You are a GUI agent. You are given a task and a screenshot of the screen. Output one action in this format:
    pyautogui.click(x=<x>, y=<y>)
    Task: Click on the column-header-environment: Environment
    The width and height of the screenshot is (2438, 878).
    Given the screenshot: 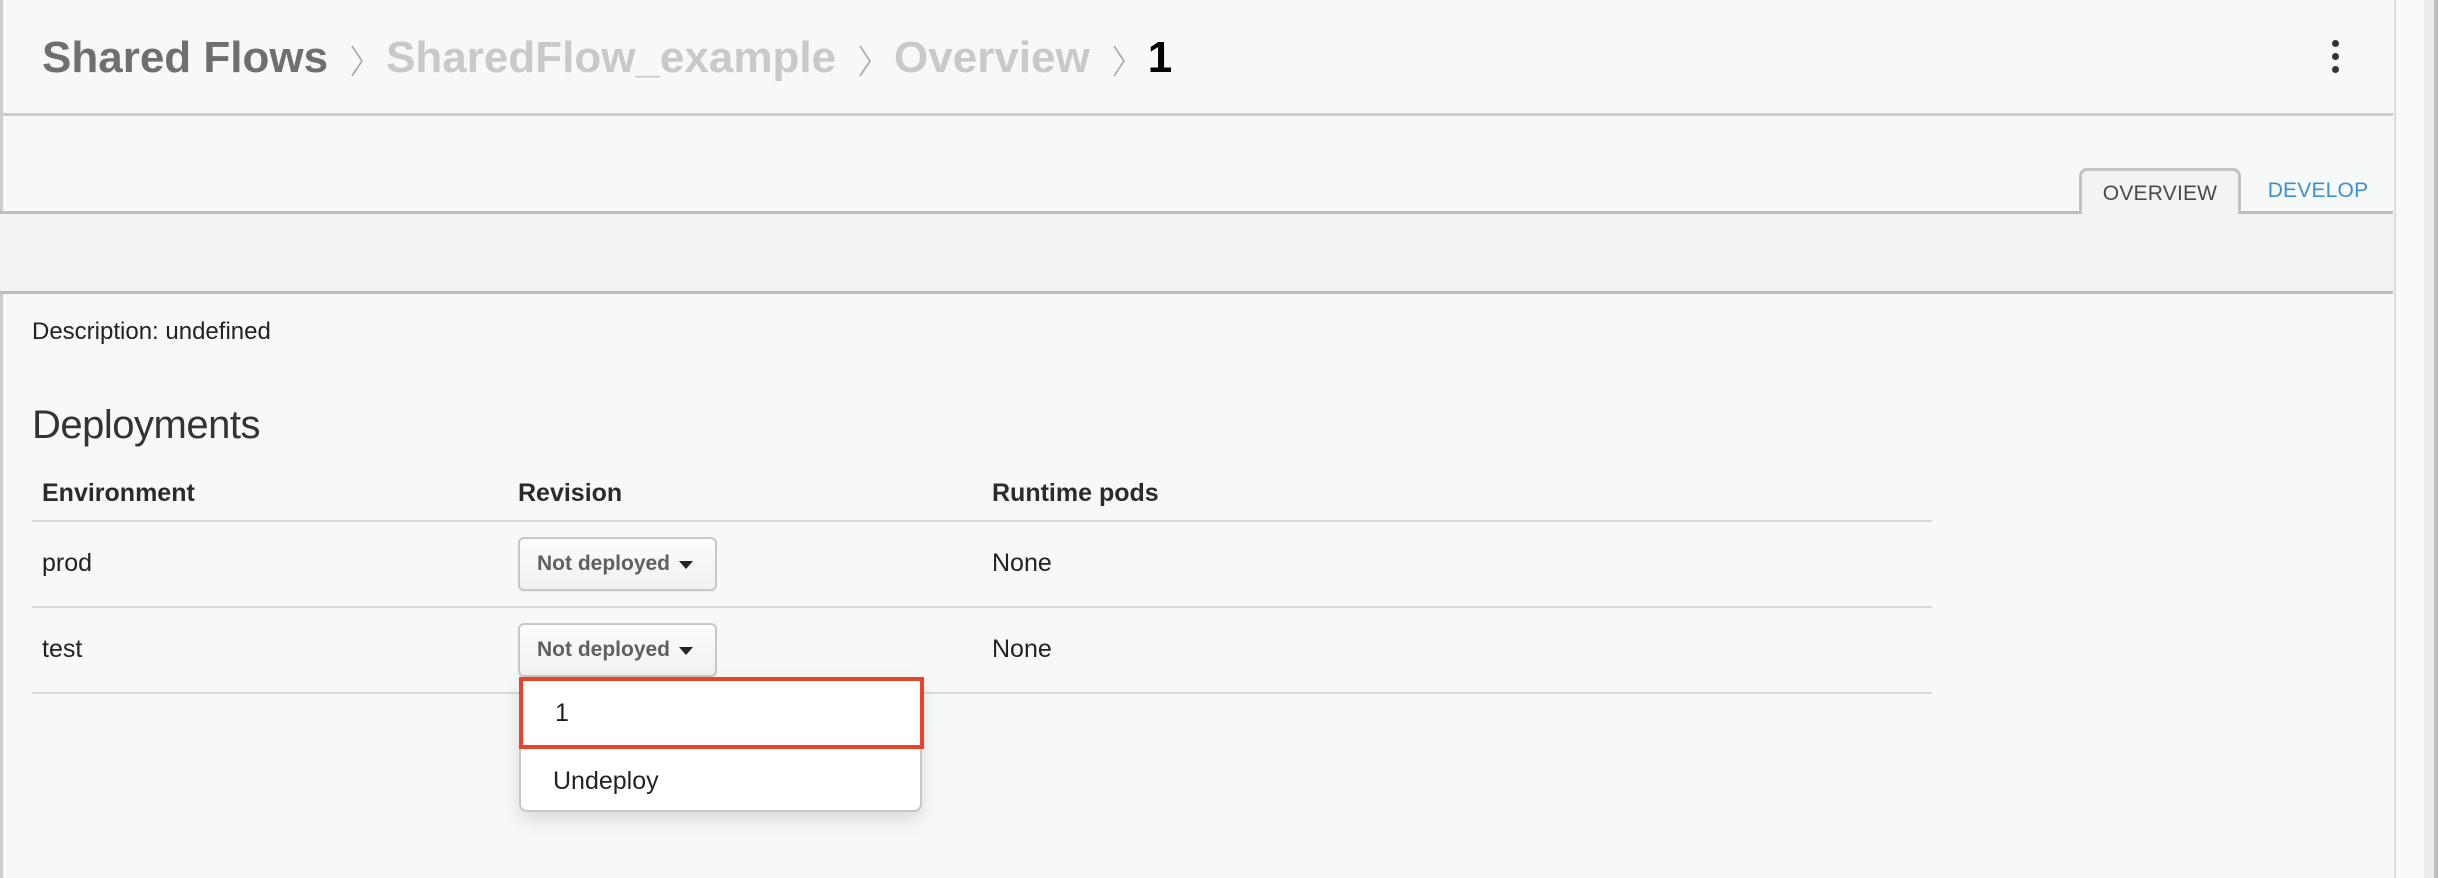 What is the action you would take?
    pyautogui.click(x=118, y=493)
    